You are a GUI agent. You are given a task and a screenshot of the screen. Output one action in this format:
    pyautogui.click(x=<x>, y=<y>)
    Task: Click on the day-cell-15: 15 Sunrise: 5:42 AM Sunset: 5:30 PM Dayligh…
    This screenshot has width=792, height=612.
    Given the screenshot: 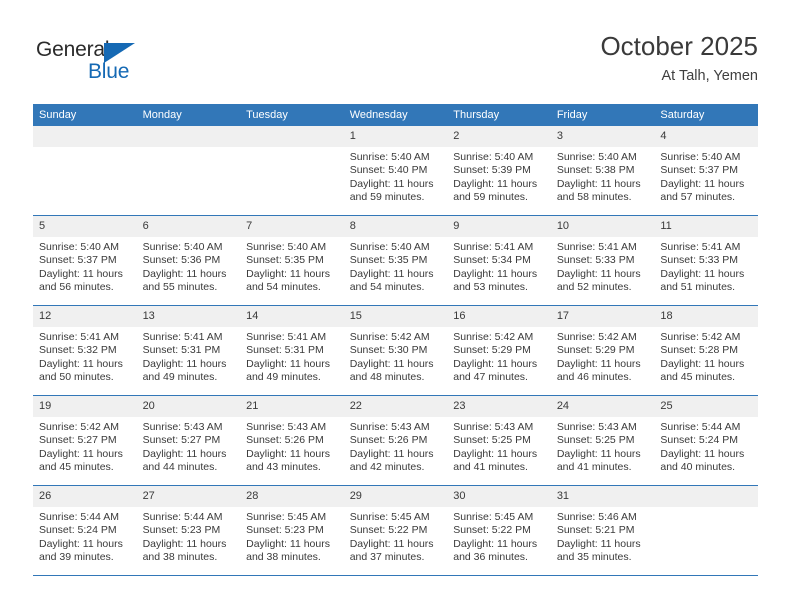 What is the action you would take?
    pyautogui.click(x=395, y=350)
    